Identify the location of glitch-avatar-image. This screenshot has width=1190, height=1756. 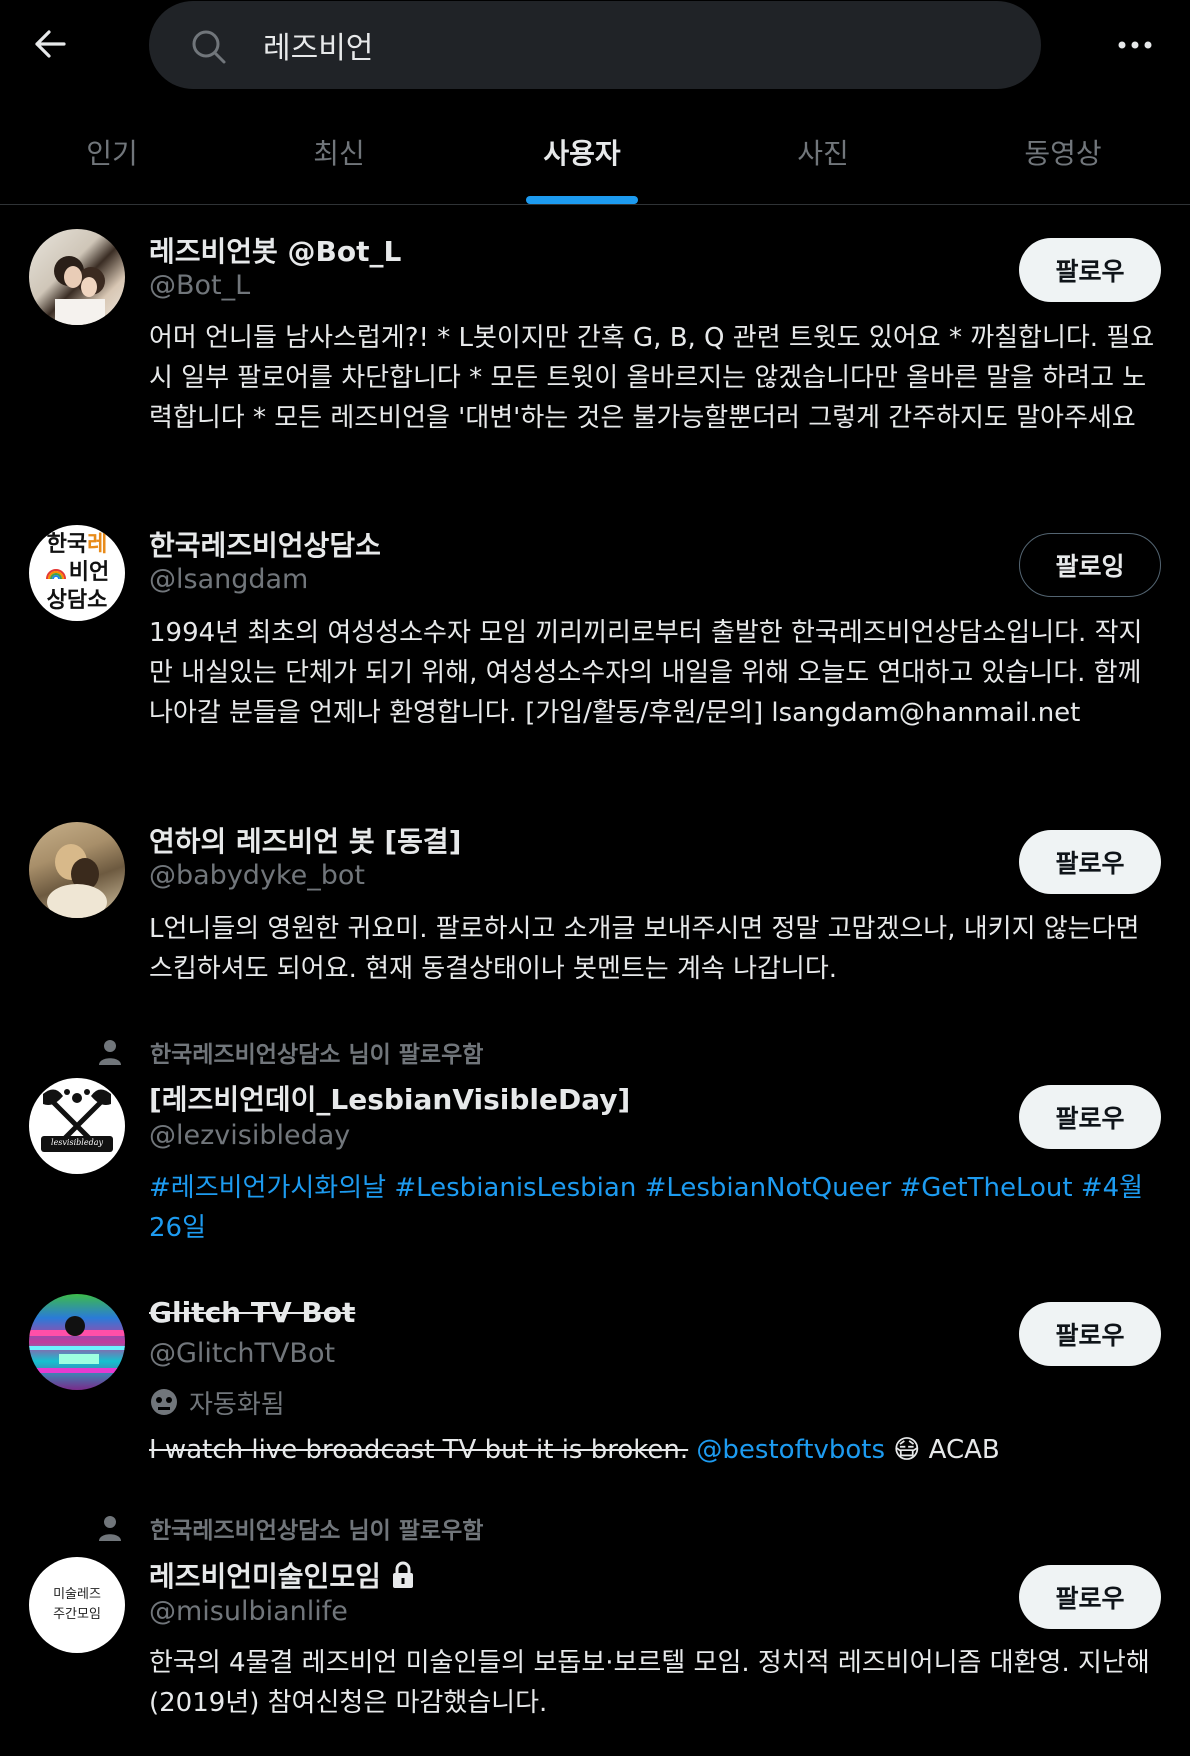
(77, 1344).